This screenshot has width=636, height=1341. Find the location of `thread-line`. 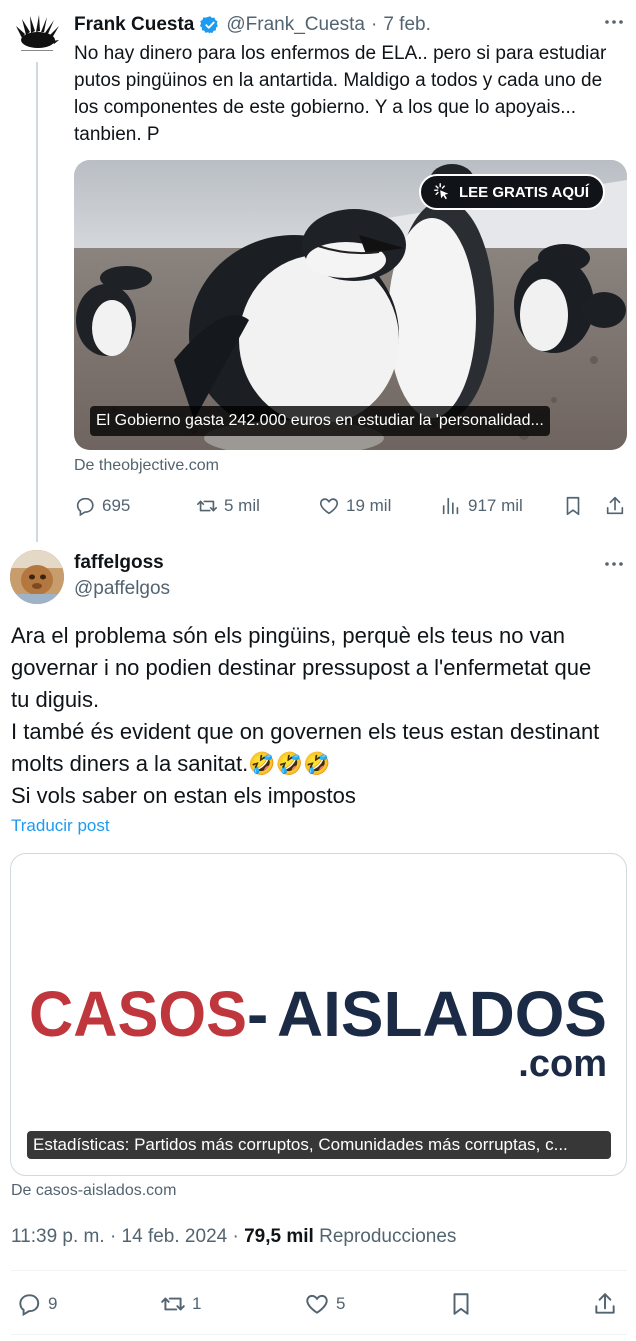

thread-line is located at coordinates (37, 302).